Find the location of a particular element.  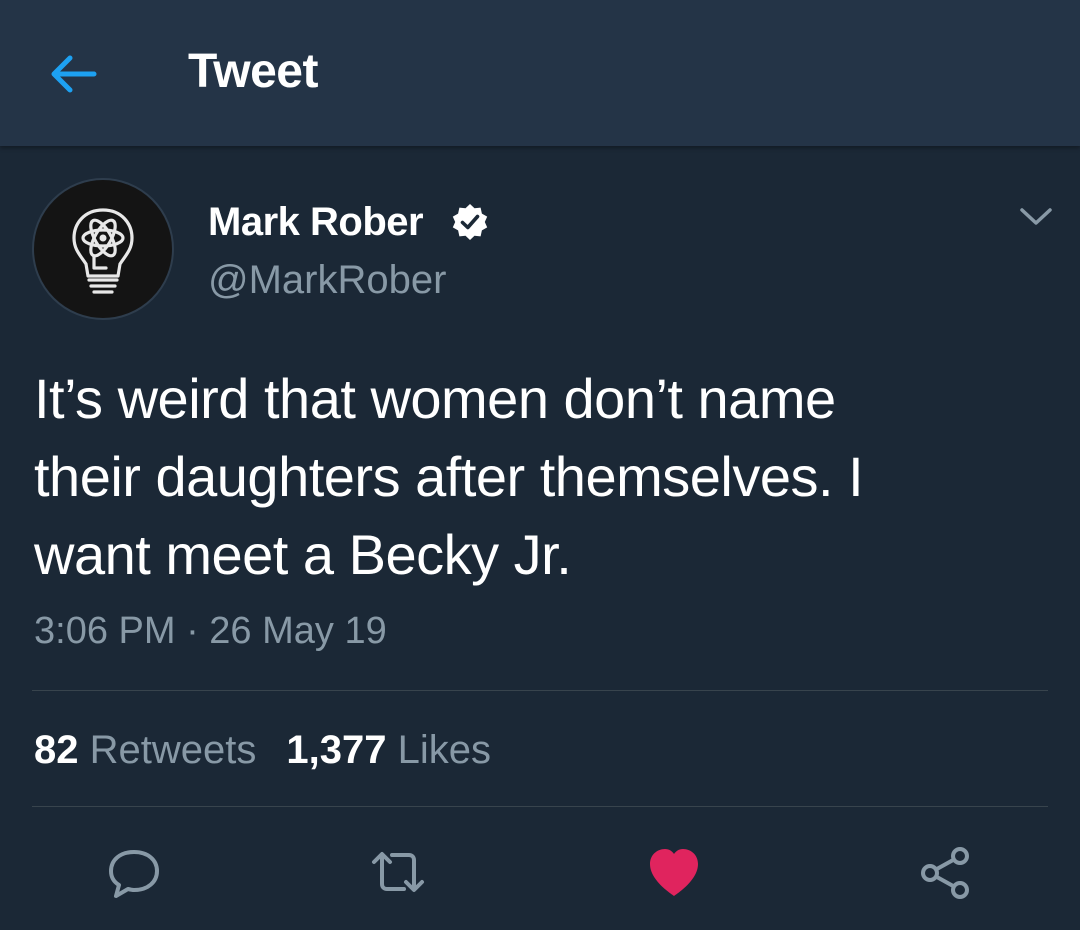

heart-icon is located at coordinates (674, 872).